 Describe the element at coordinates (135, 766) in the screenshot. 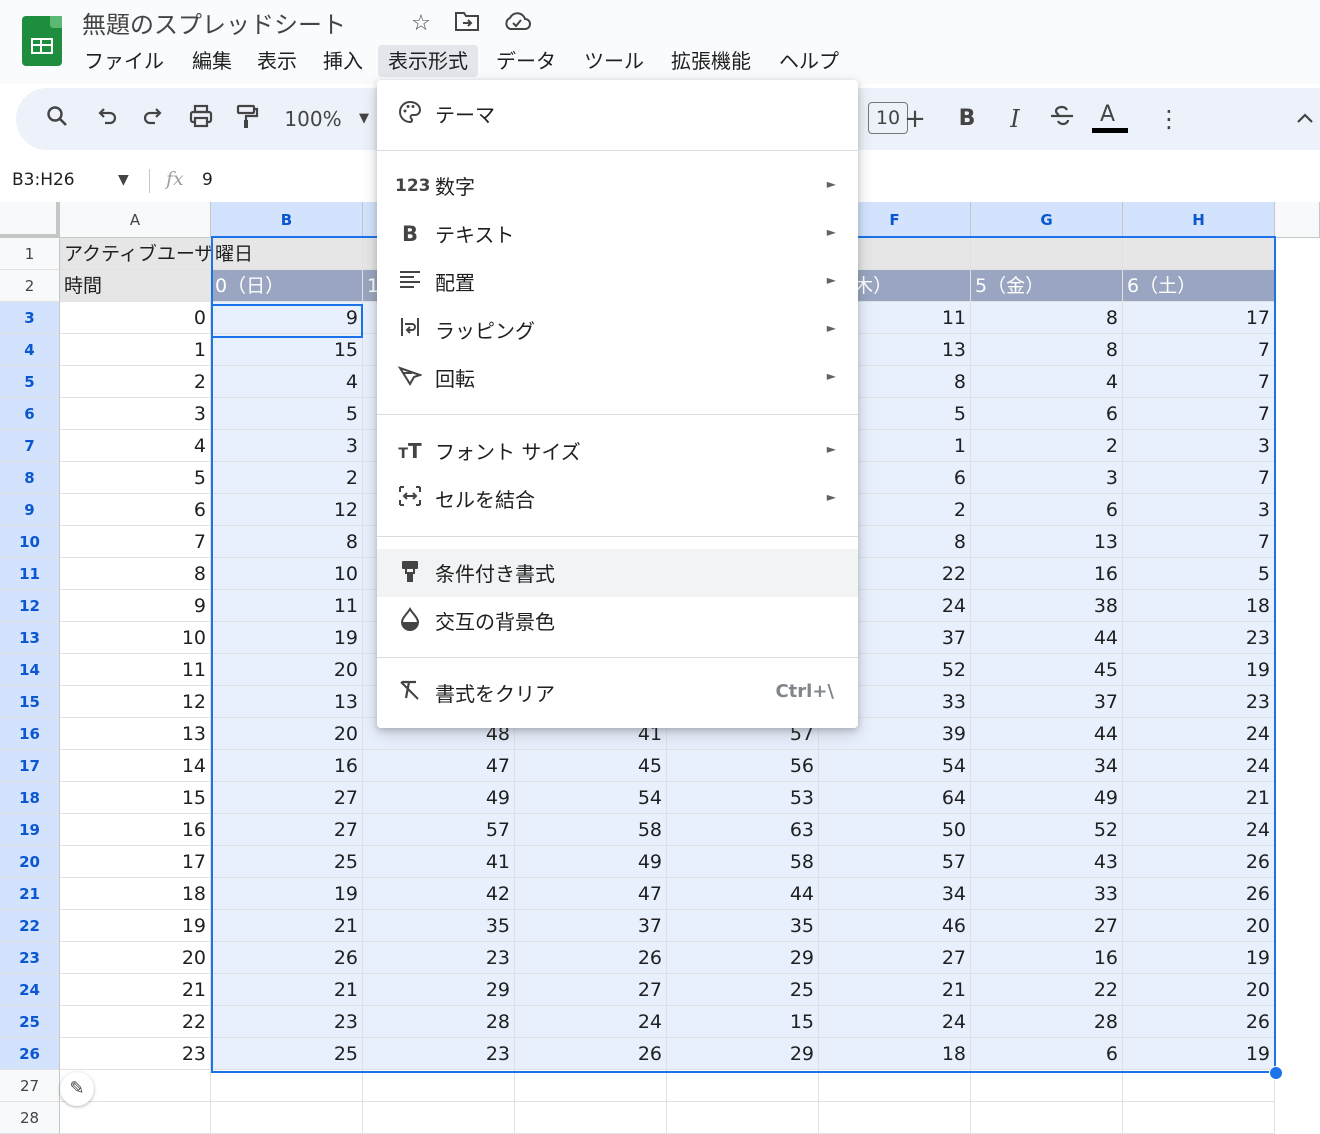

I see `cell: 14` at that location.